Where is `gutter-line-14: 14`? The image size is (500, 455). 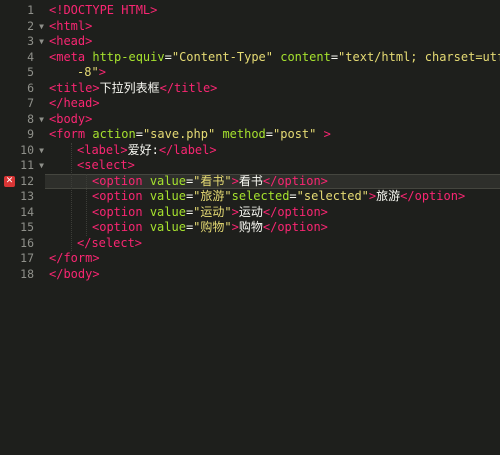
gutter-line-14: 14 is located at coordinates (22, 212).